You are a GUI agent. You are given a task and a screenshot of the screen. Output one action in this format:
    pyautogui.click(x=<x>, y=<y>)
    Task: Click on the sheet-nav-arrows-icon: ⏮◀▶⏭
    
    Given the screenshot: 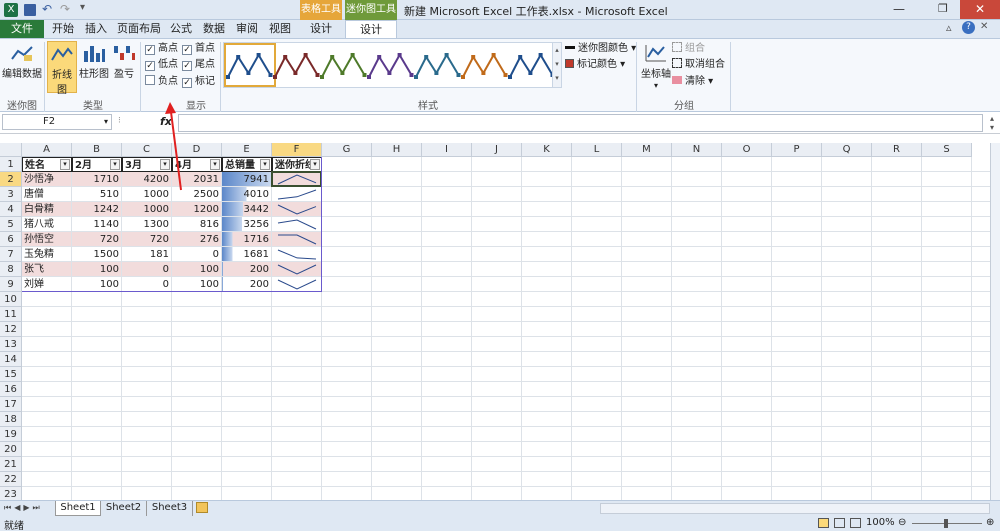 What is the action you would take?
    pyautogui.click(x=23, y=508)
    